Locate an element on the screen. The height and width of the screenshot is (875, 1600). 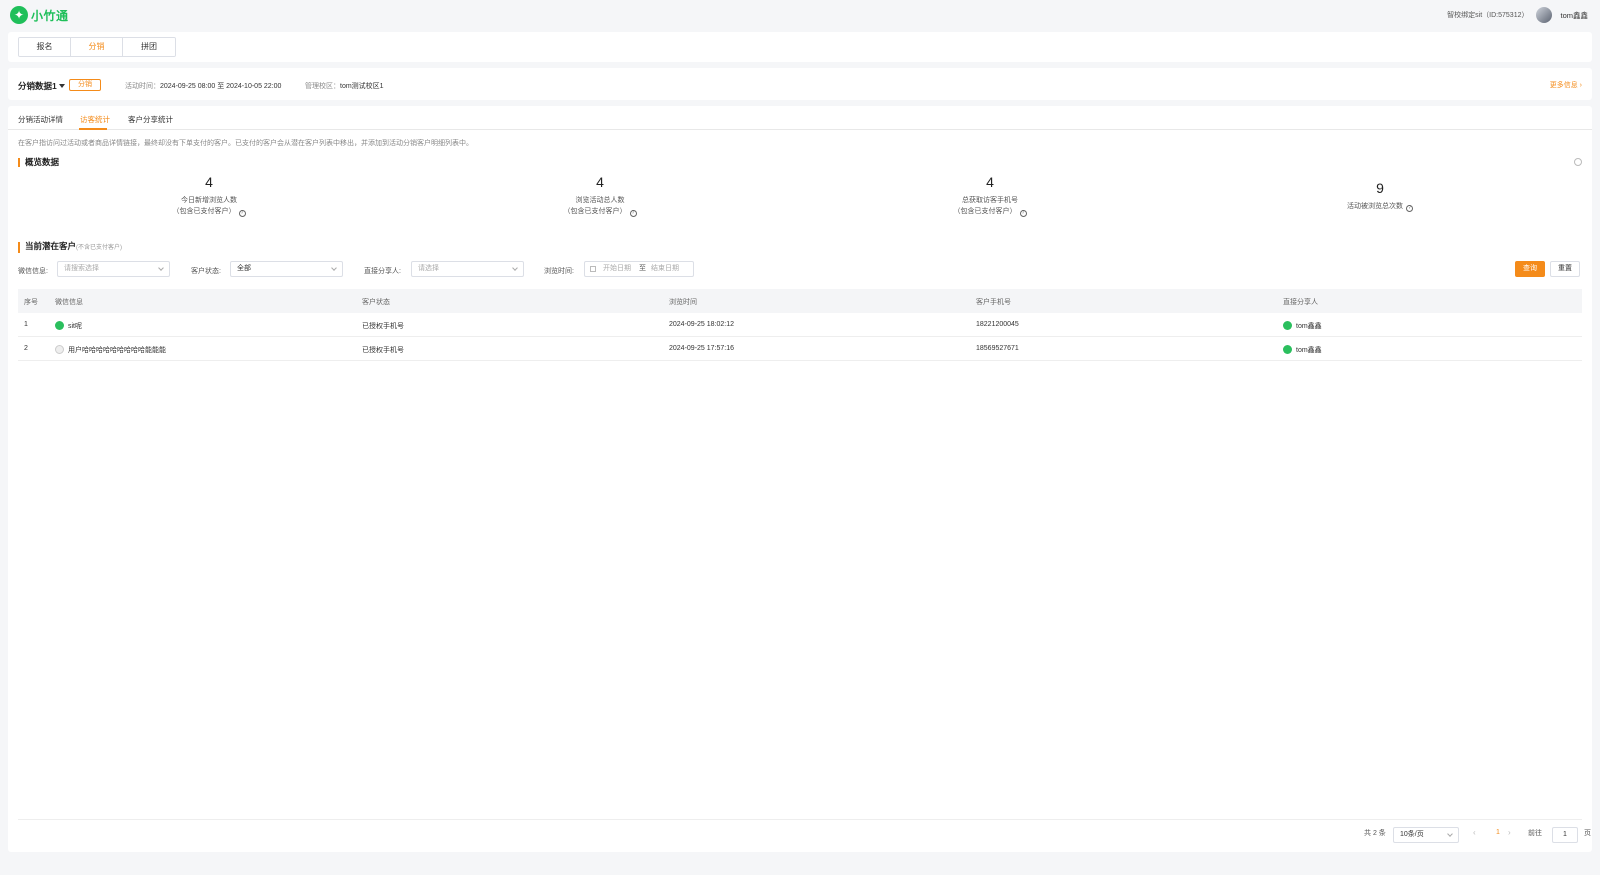
goto-page-input: 1 is located at coordinates (1565, 835).